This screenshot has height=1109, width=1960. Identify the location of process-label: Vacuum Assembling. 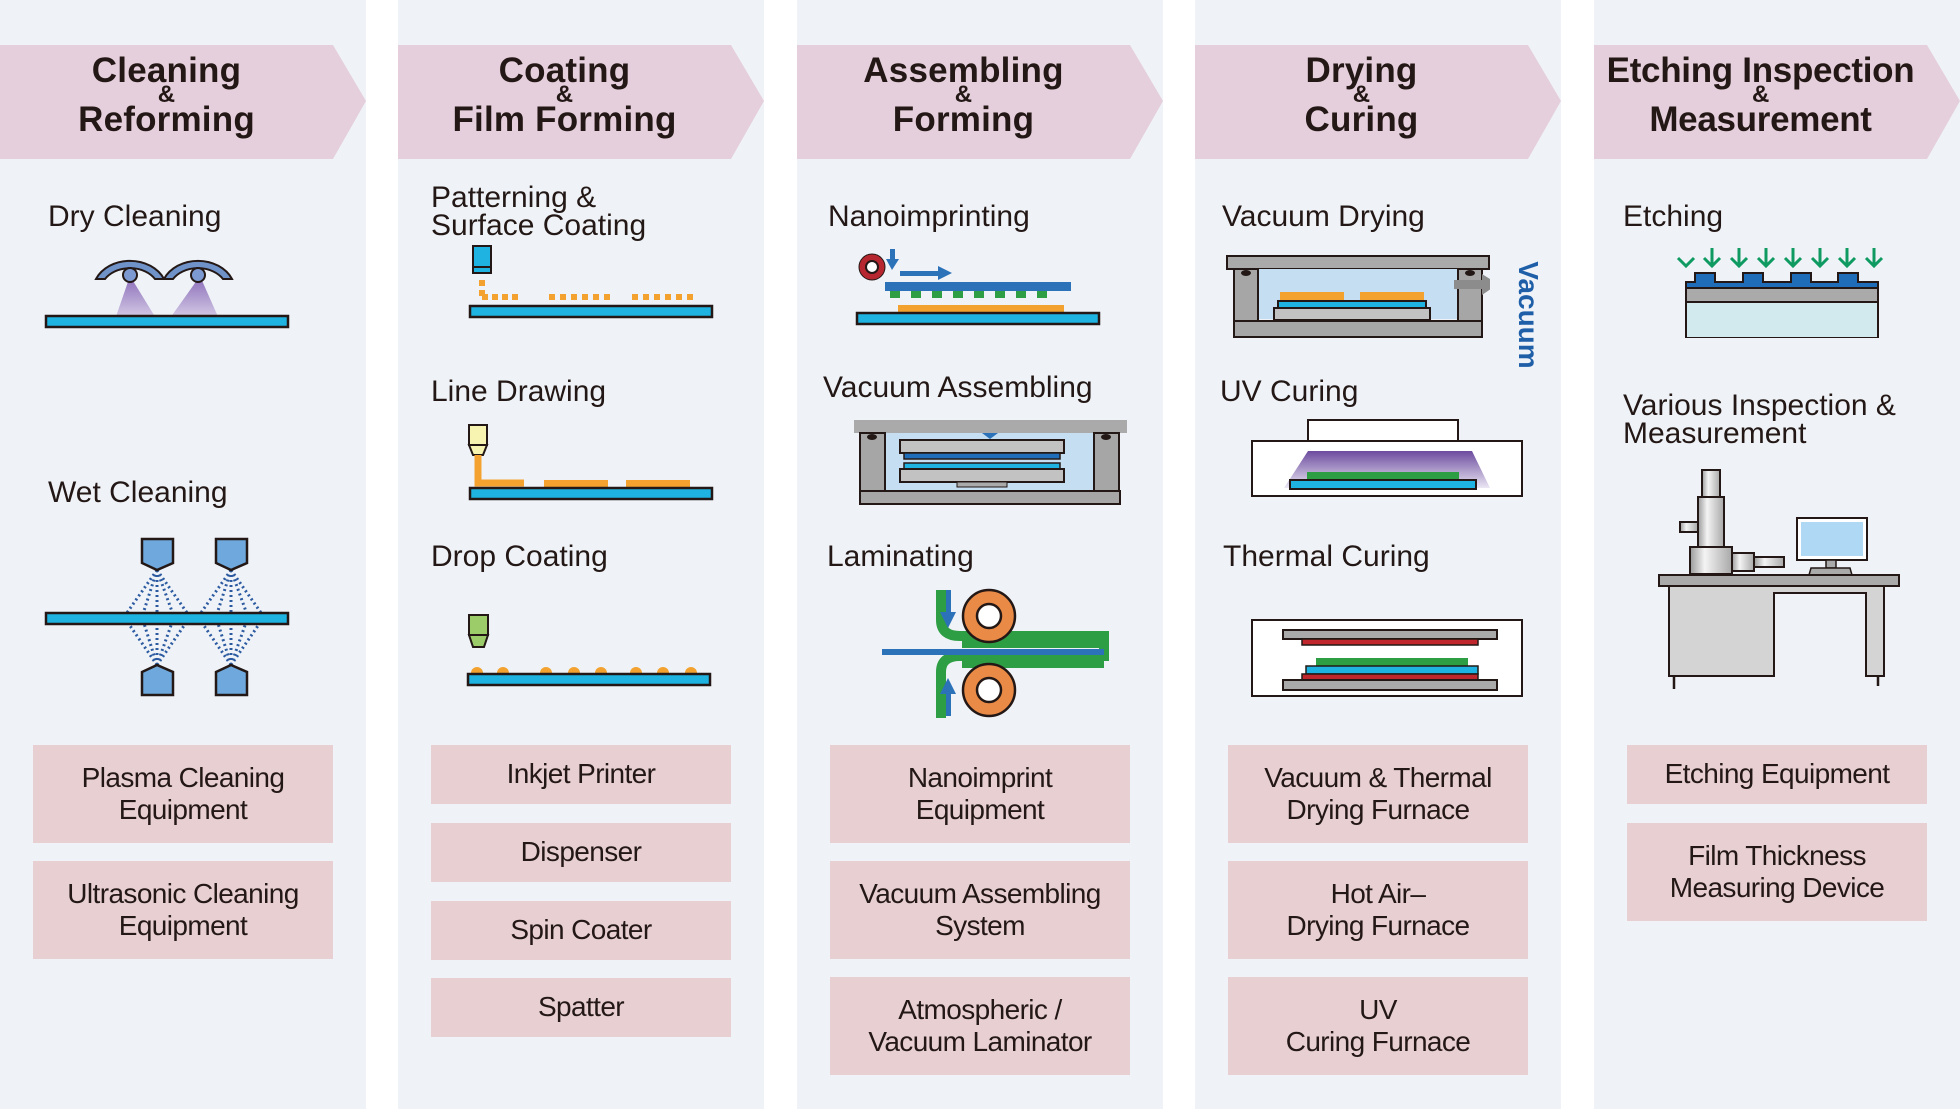
(958, 387).